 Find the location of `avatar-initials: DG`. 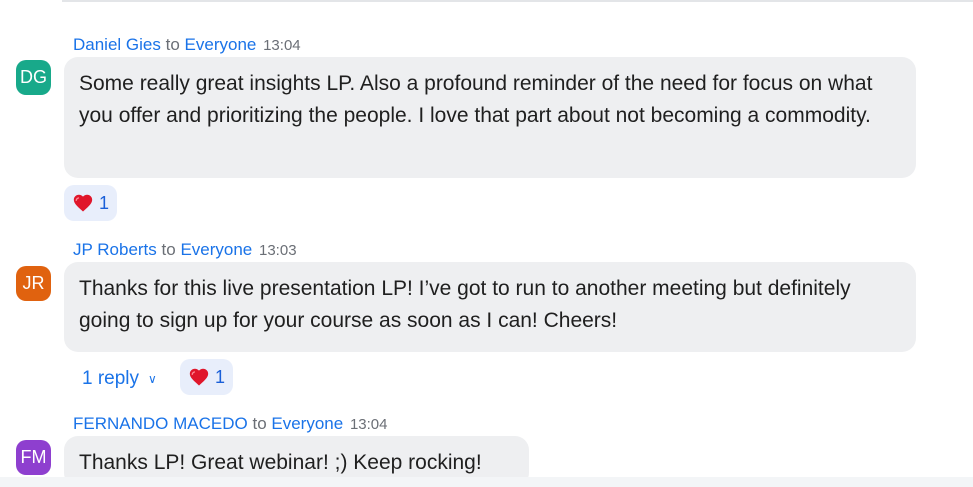

avatar-initials: DG is located at coordinates (33, 77).